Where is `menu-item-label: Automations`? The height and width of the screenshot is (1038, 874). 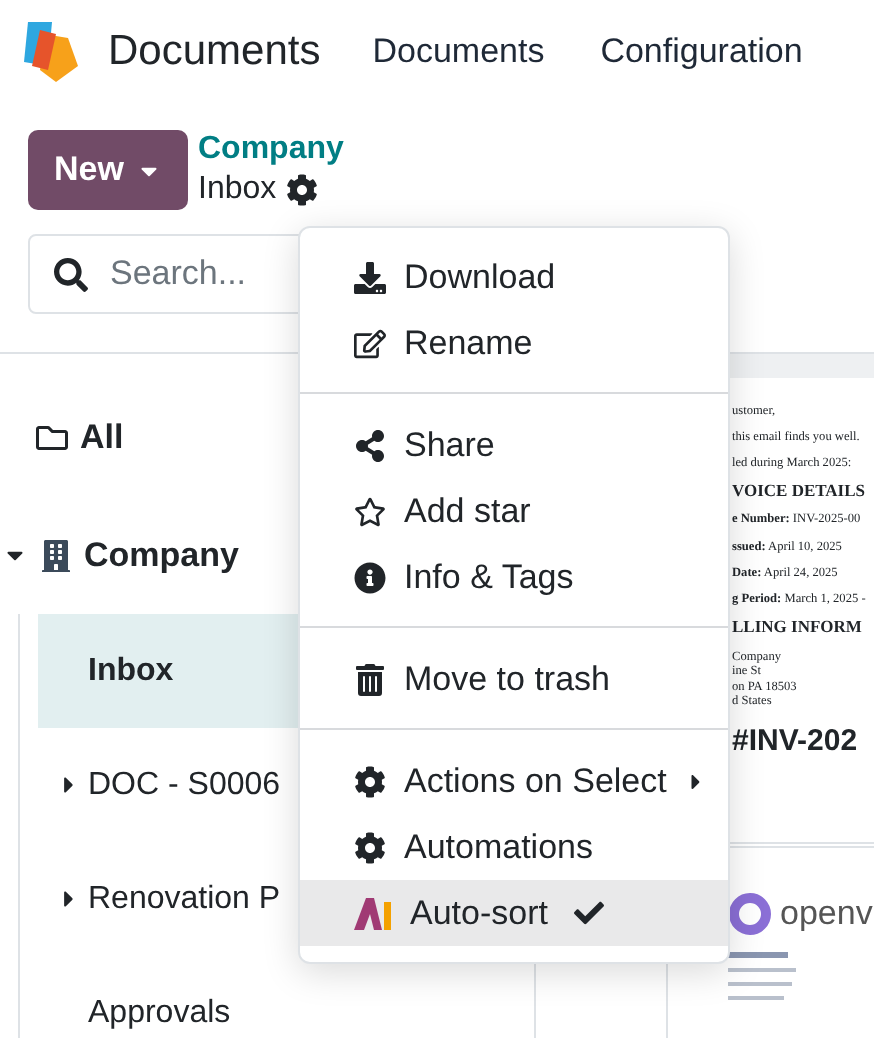 menu-item-label: Automations is located at coordinates (498, 847).